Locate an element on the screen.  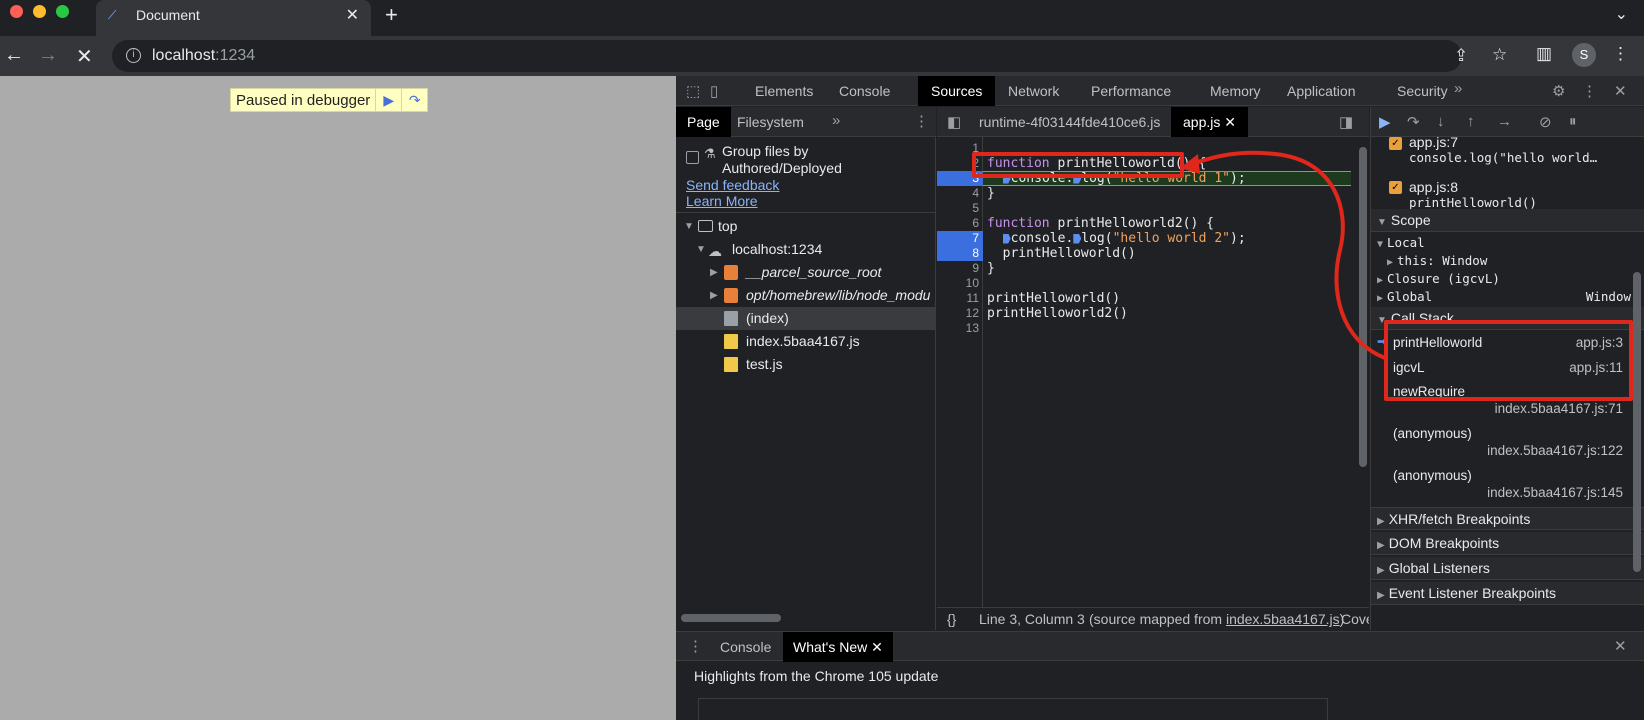
scope-local: ▼ Local is located at coordinates (1507, 242).